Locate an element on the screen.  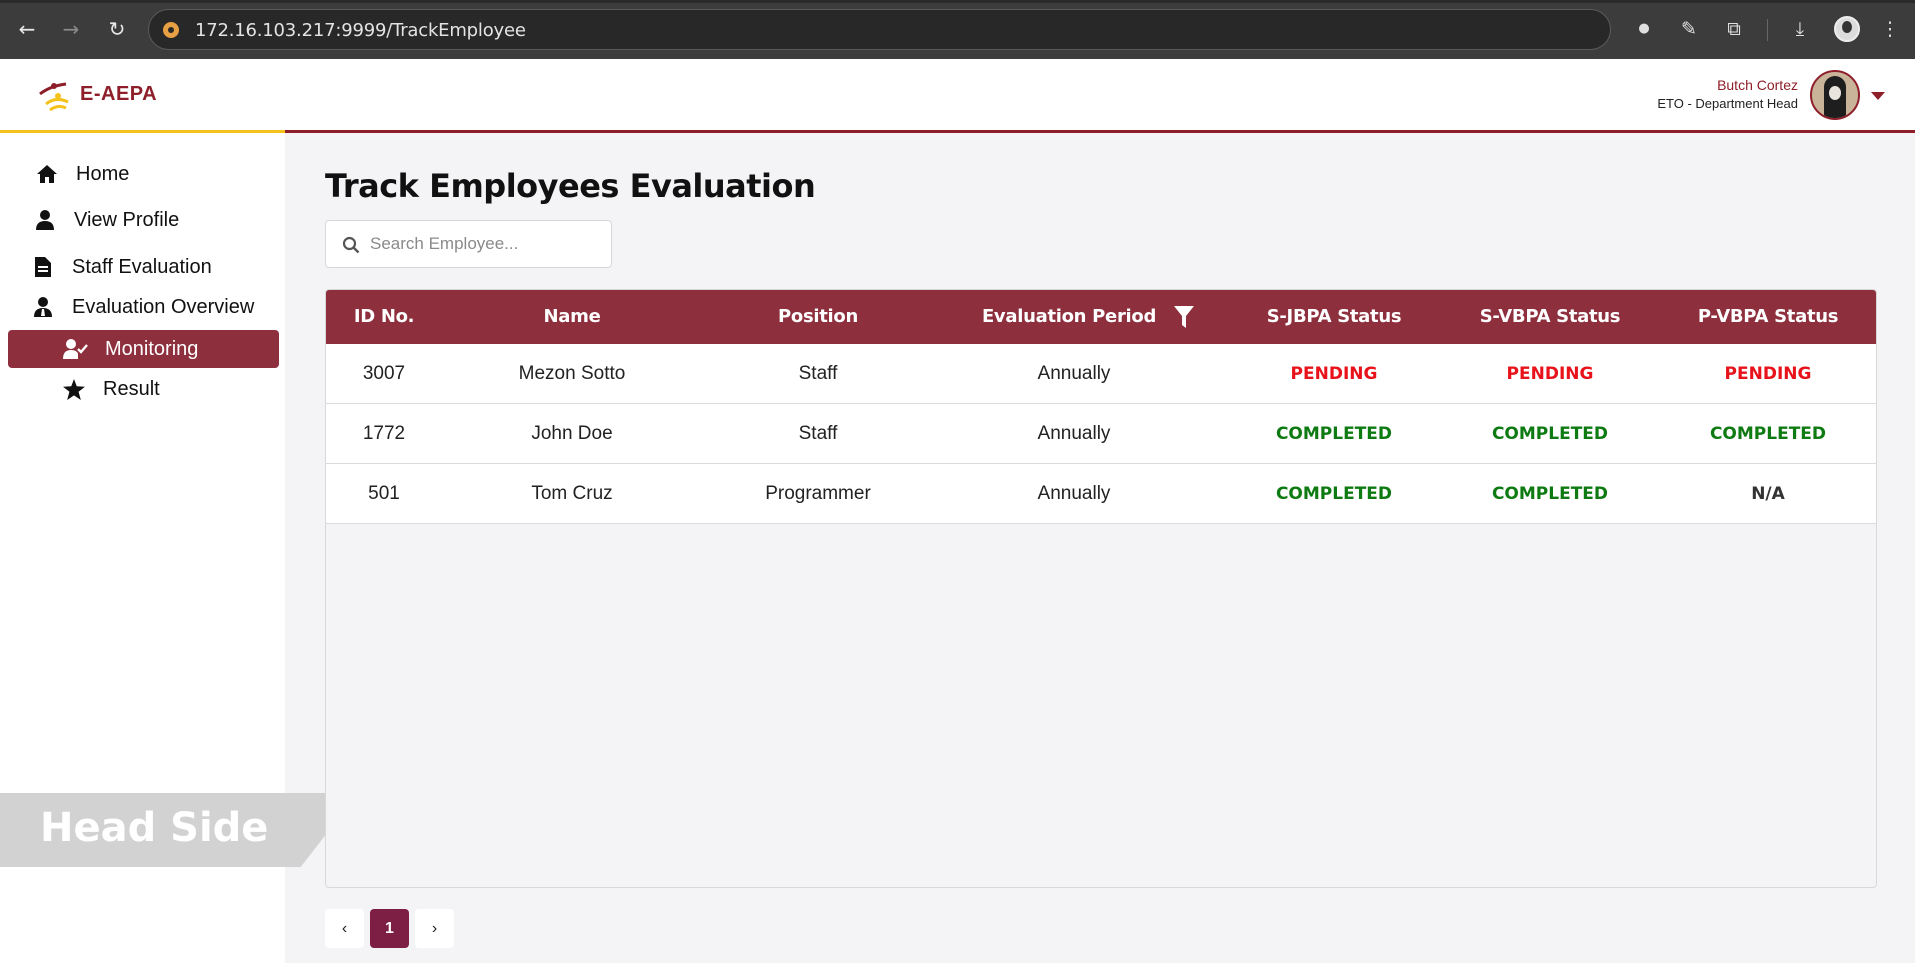
sidebar-item-label: View Profile is located at coordinates (127, 219).